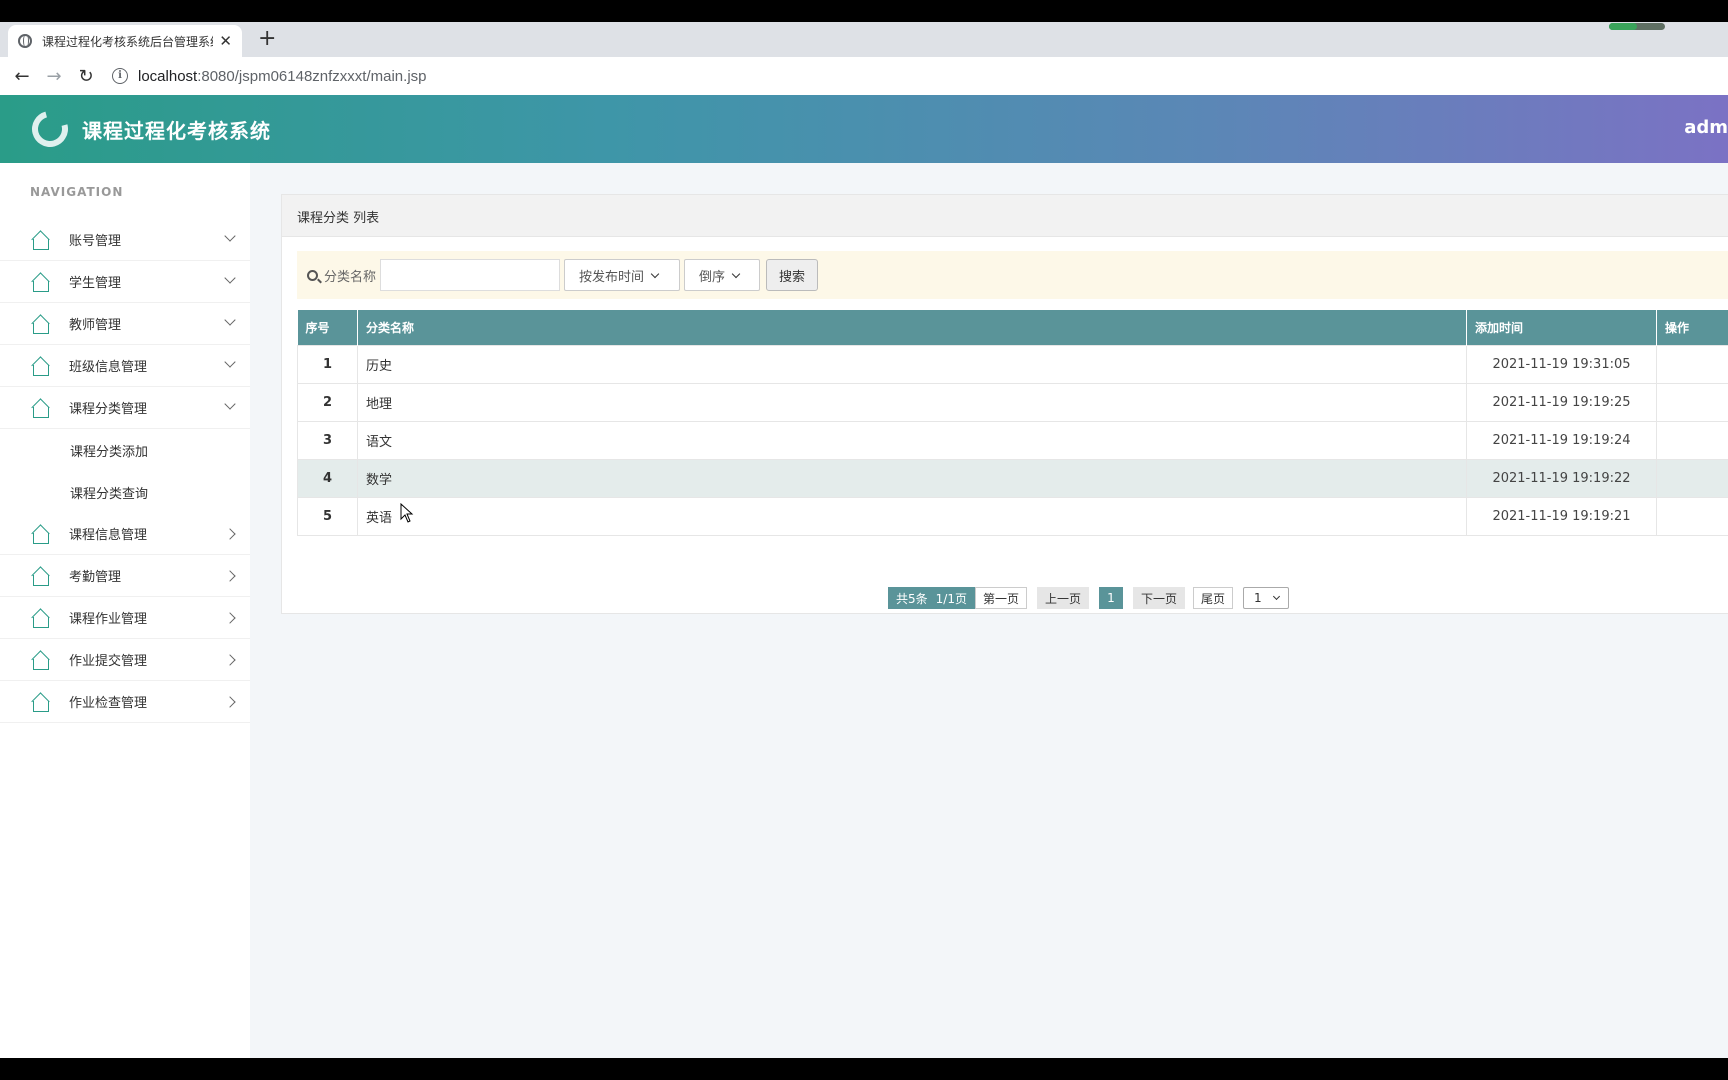 The width and height of the screenshot is (1728, 1080). Describe the element at coordinates (125, 324) in the screenshot. I see `sidebar-item-teachers: 教师管理` at that location.